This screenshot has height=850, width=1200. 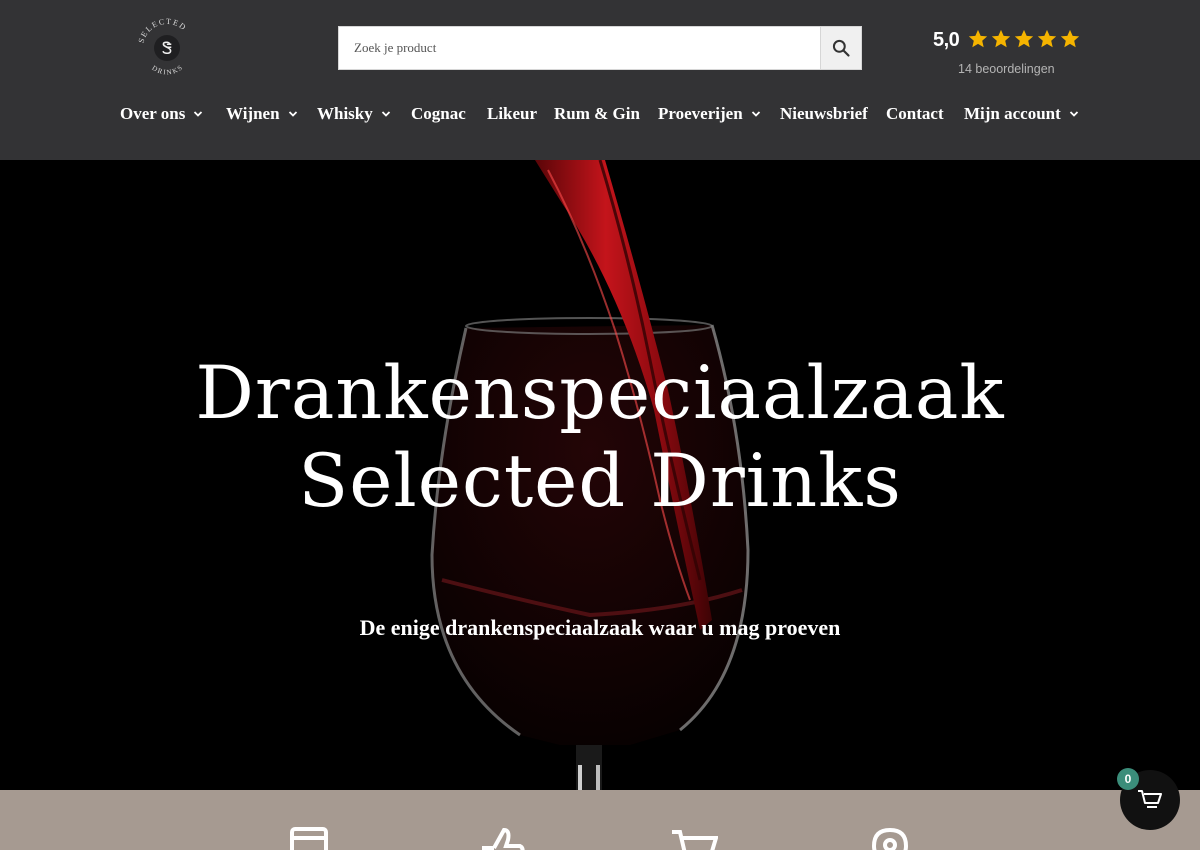 I want to click on nav-item-nieuwsbrief: Nieuwsbrief, so click(x=824, y=114).